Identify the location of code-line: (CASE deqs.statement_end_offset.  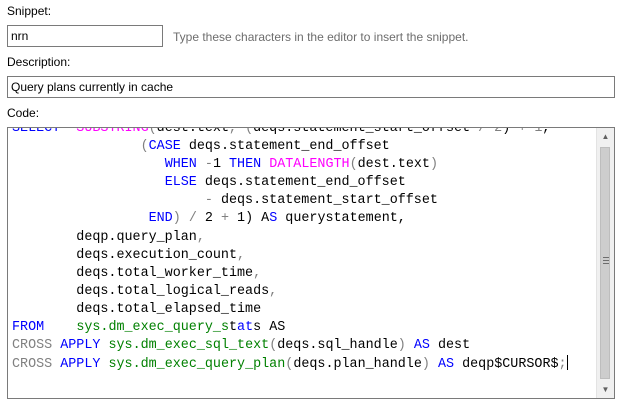
(265, 147).